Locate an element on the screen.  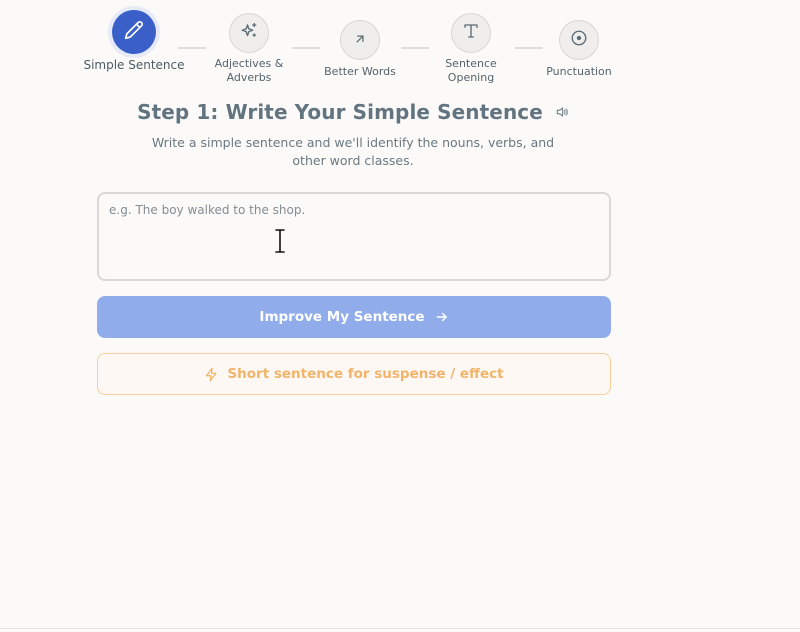
improve-sentence-button: Improve My Sentence is located at coordinates (354, 317).